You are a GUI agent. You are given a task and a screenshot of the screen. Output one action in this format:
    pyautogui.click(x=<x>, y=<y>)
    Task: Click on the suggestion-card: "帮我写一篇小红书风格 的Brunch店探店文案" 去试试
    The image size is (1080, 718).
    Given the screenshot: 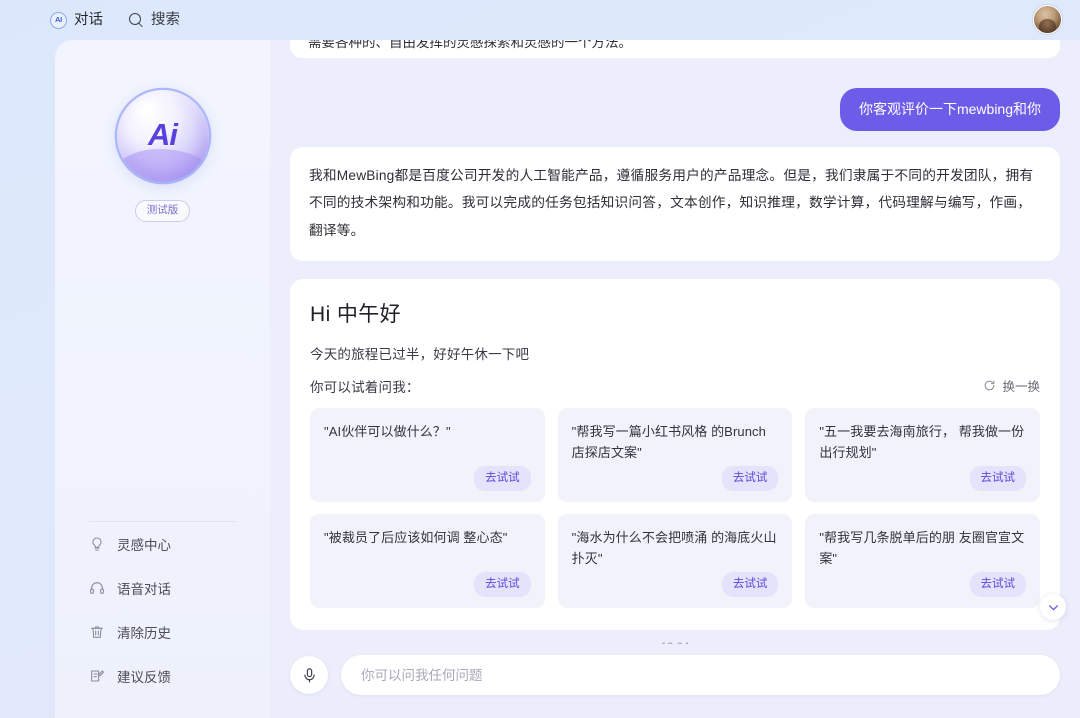 What is the action you would take?
    pyautogui.click(x=675, y=454)
    